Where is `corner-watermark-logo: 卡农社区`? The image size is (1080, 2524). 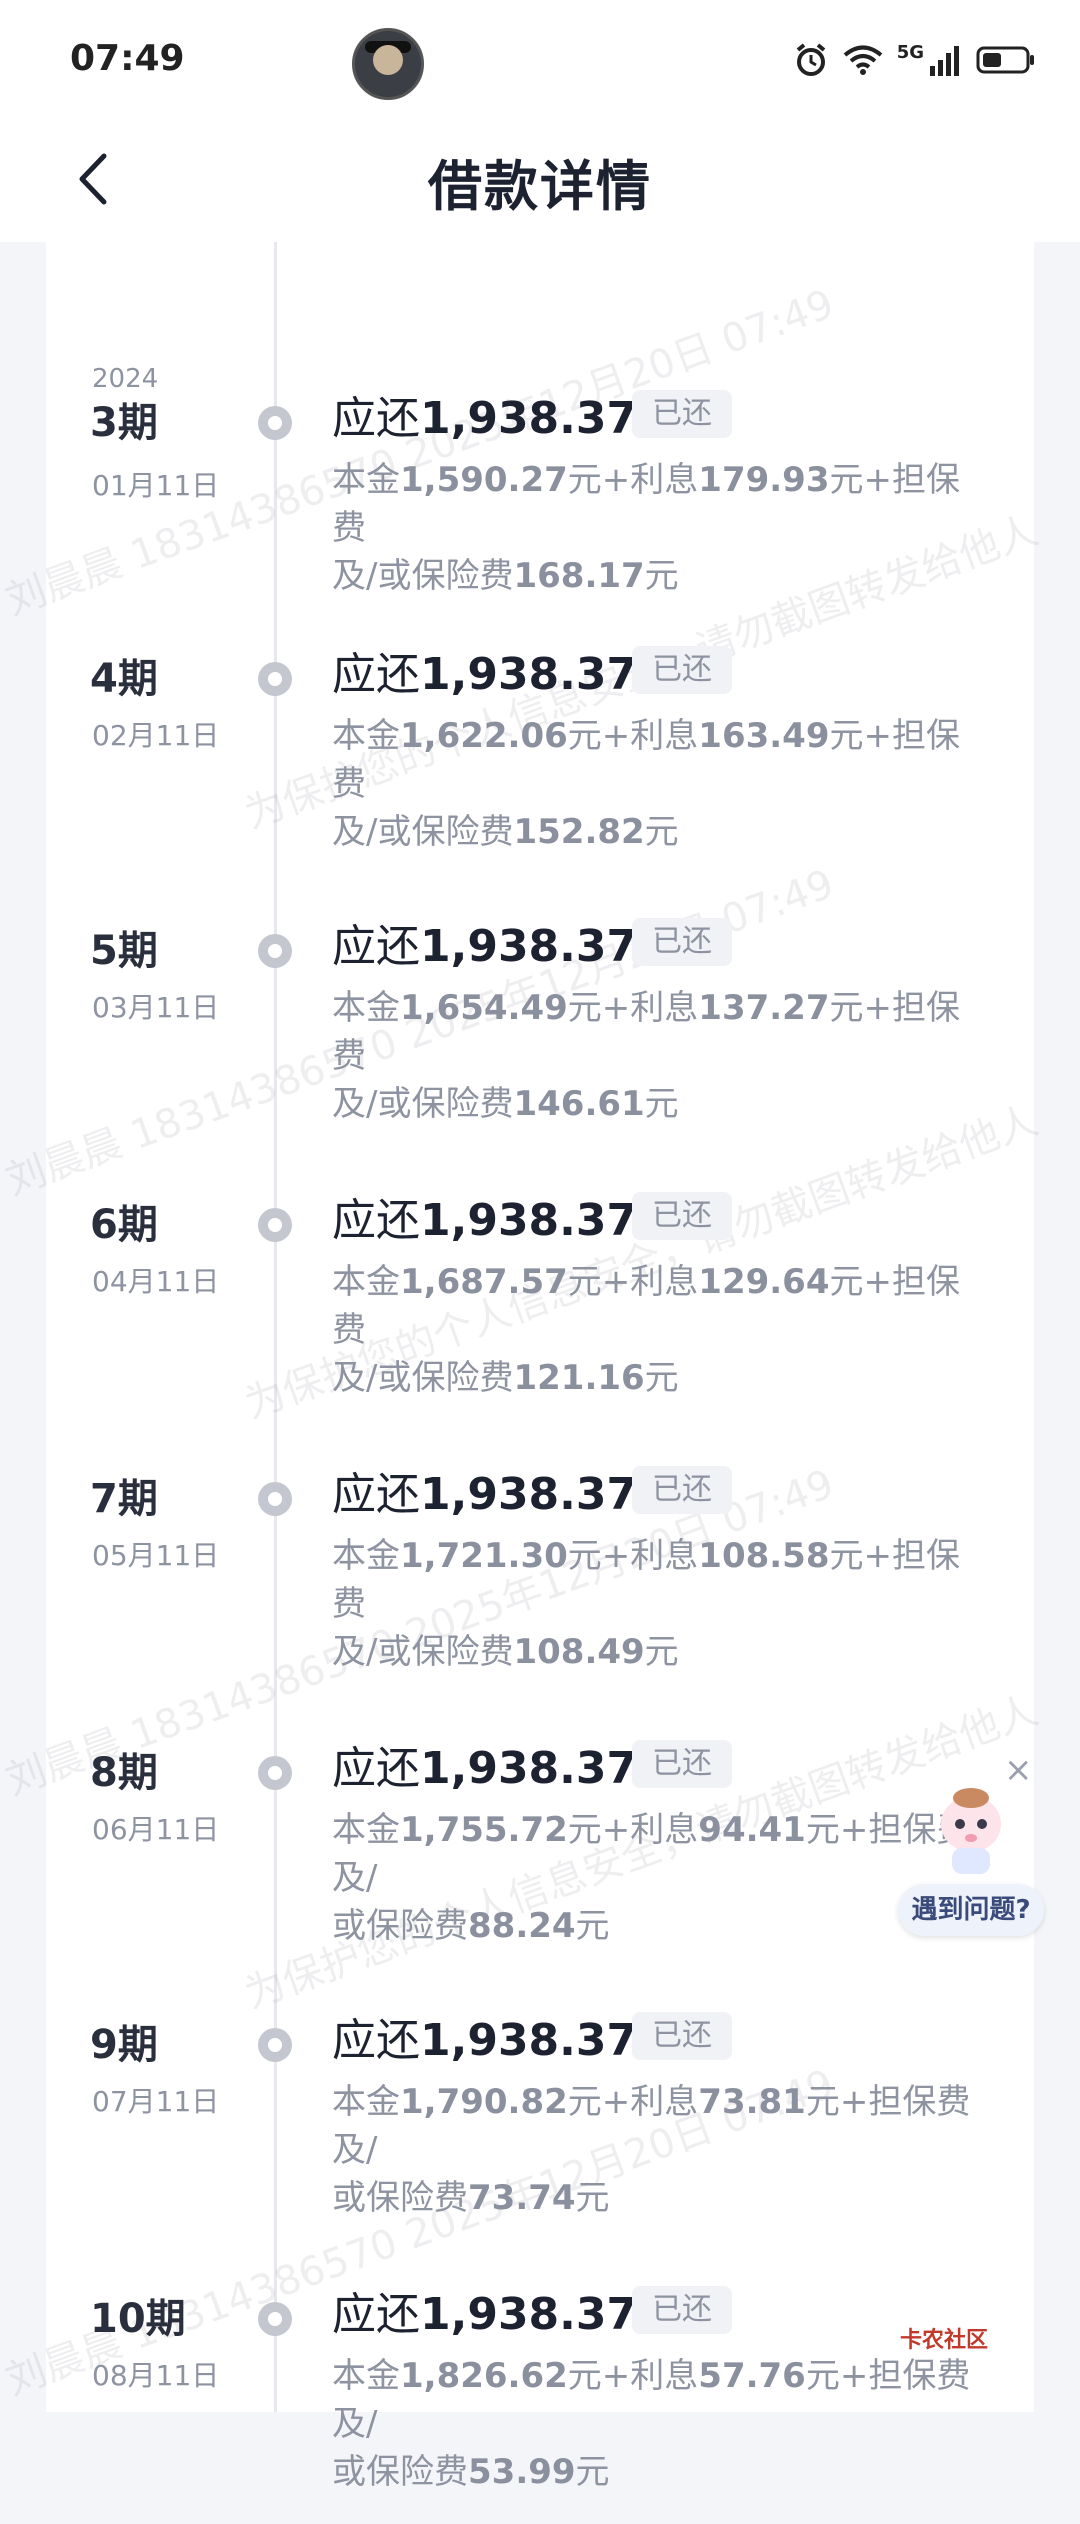
corner-watermark-logo: 卡农社区 is located at coordinates (944, 2340).